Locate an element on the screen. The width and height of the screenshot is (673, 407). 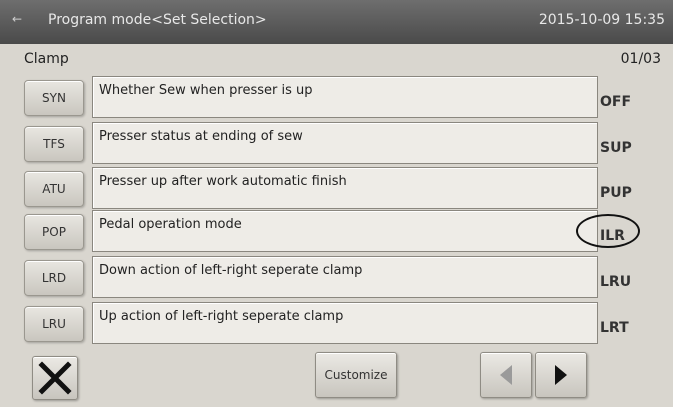
setting-row-tfs: TFS Presser status at ending of sew SUP is located at coordinates (336, 144).